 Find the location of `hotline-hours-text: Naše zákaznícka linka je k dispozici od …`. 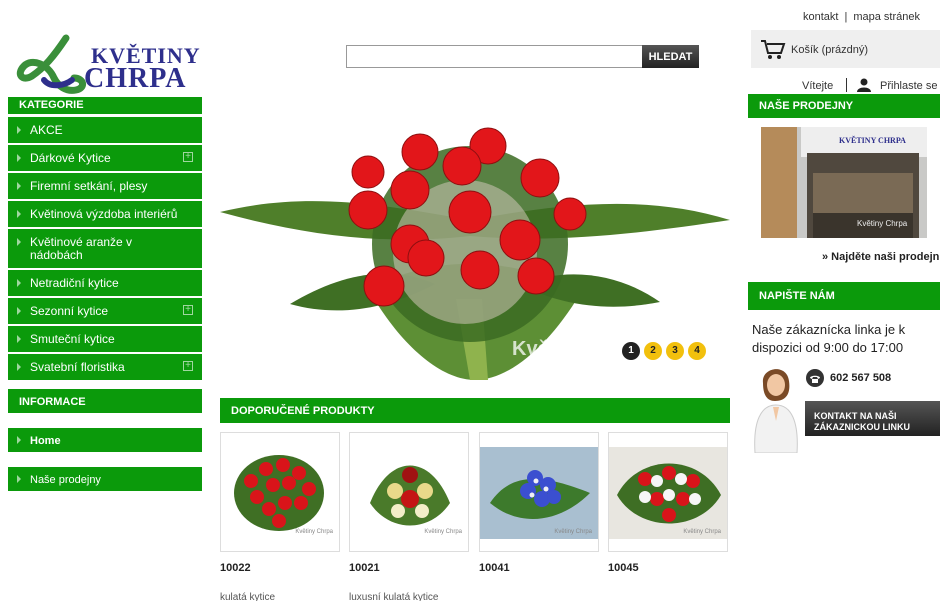

hotline-hours-text: Naše zákaznícka linka je k dispozici od … is located at coordinates (829, 338).